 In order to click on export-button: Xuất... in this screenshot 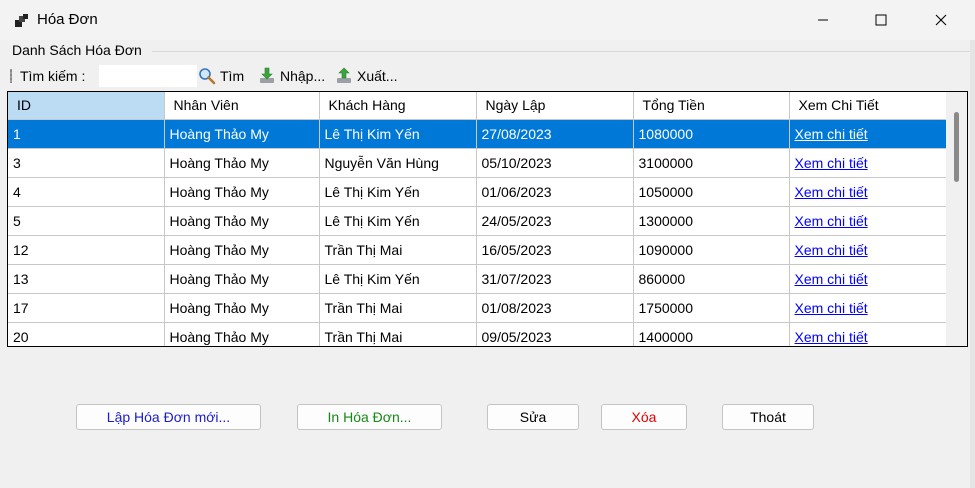, I will do `click(366, 76)`.